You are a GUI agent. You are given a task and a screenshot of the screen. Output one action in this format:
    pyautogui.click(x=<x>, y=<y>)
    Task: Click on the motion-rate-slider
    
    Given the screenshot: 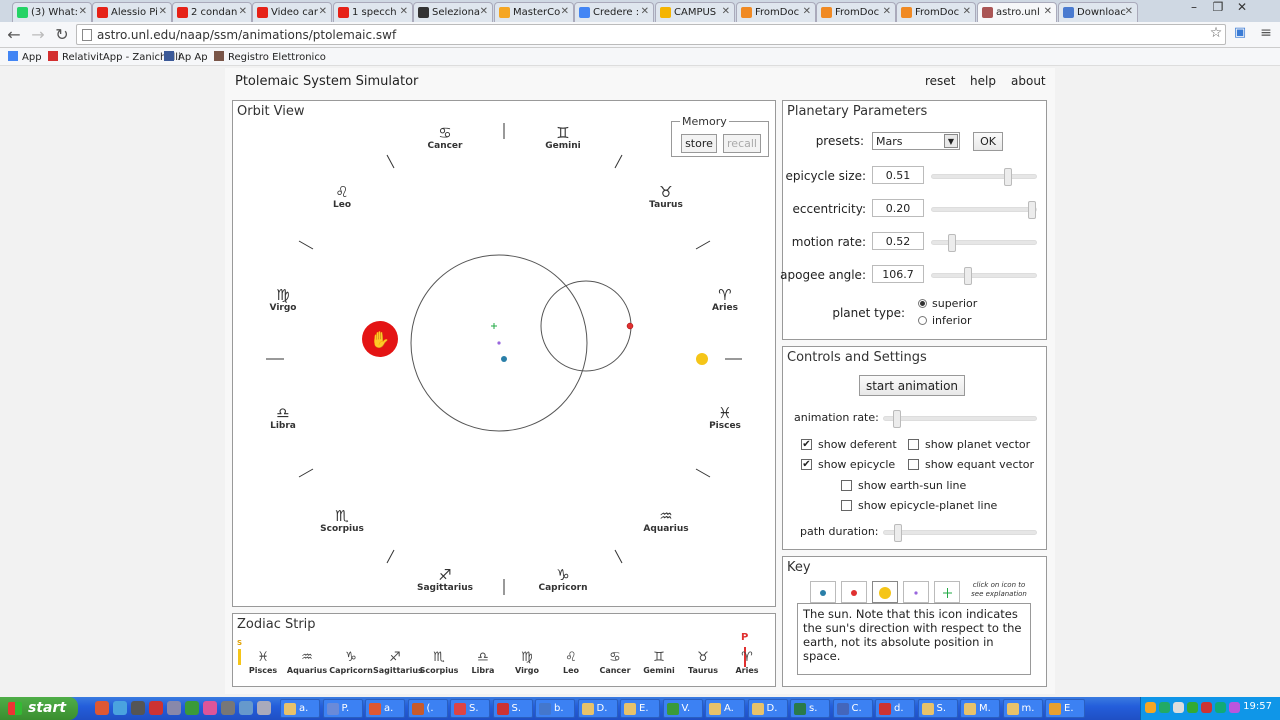 What is the action you would take?
    pyautogui.click(x=984, y=243)
    